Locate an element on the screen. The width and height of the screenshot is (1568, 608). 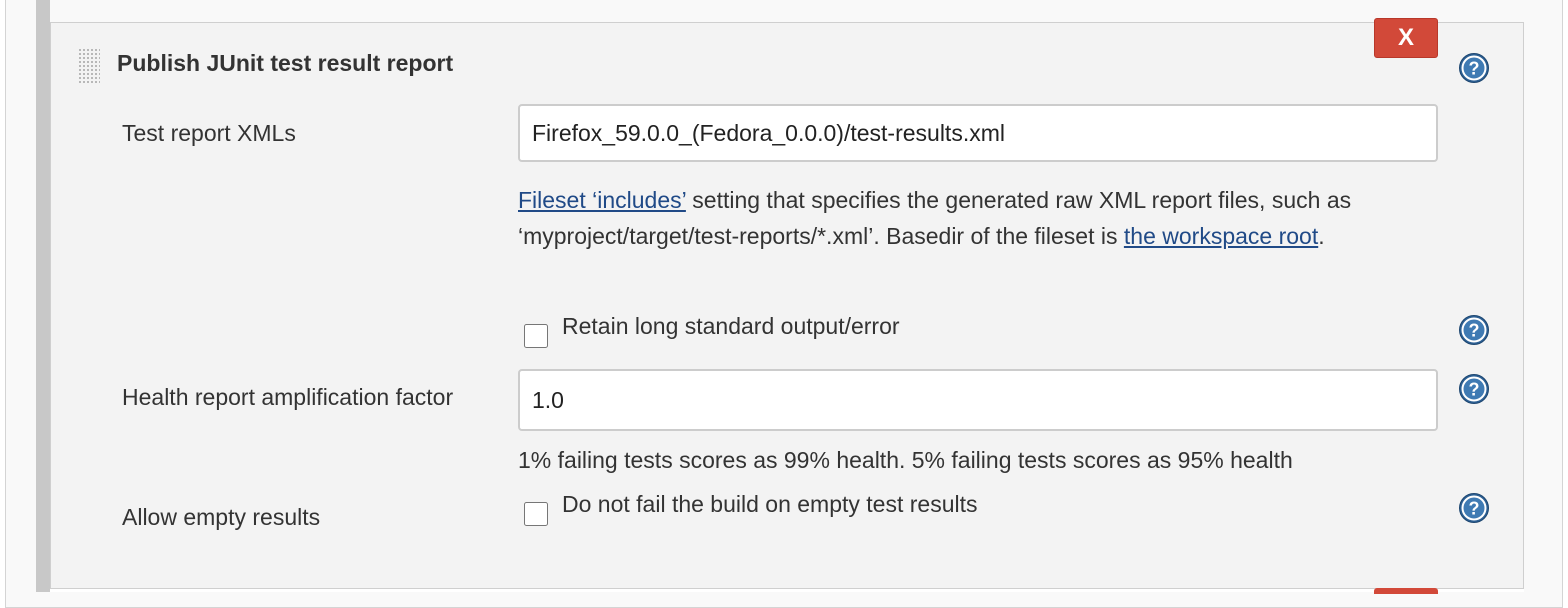
help-icon-allow-empty: ? is located at coordinates (1474, 508).